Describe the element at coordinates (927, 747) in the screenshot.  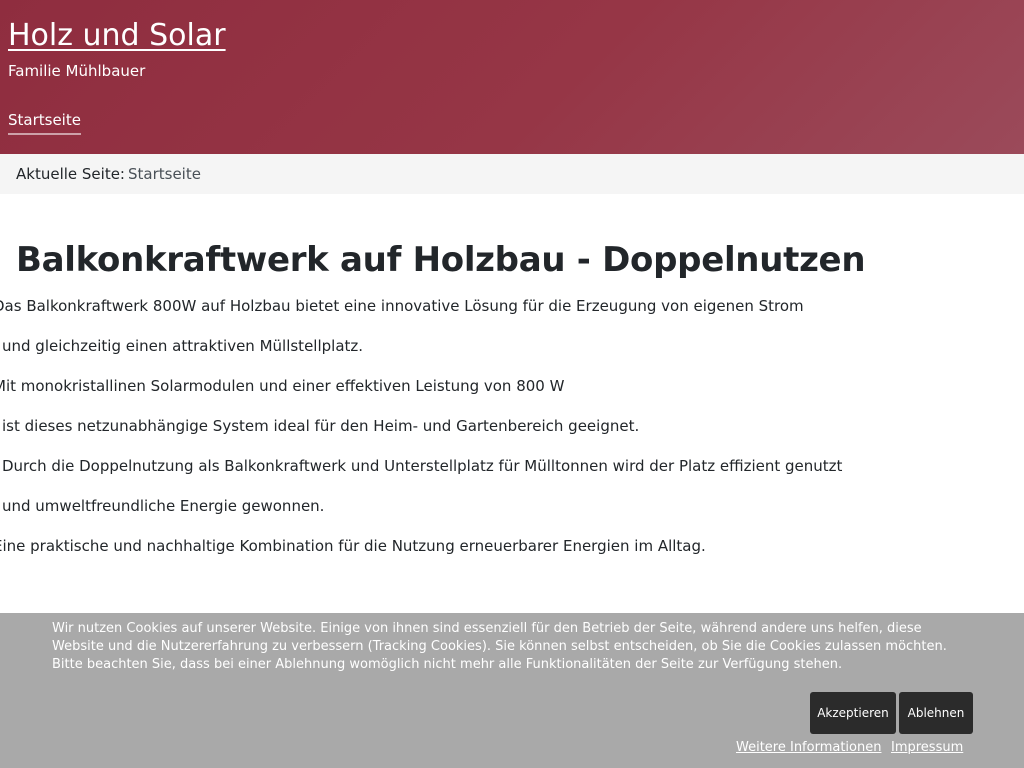
I see `imprint-link: Impressum` at that location.